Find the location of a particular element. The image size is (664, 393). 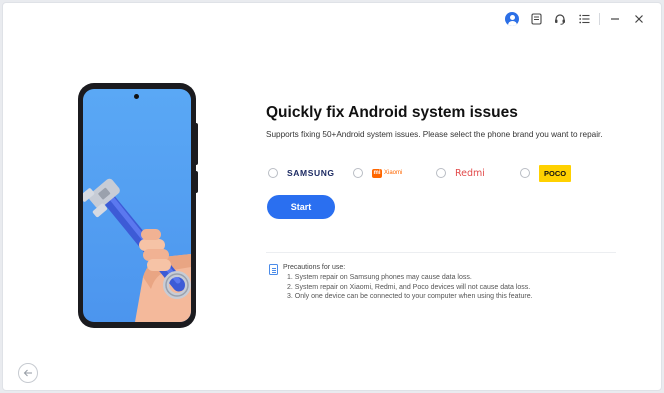

radio-samsung is located at coordinates (273, 173).